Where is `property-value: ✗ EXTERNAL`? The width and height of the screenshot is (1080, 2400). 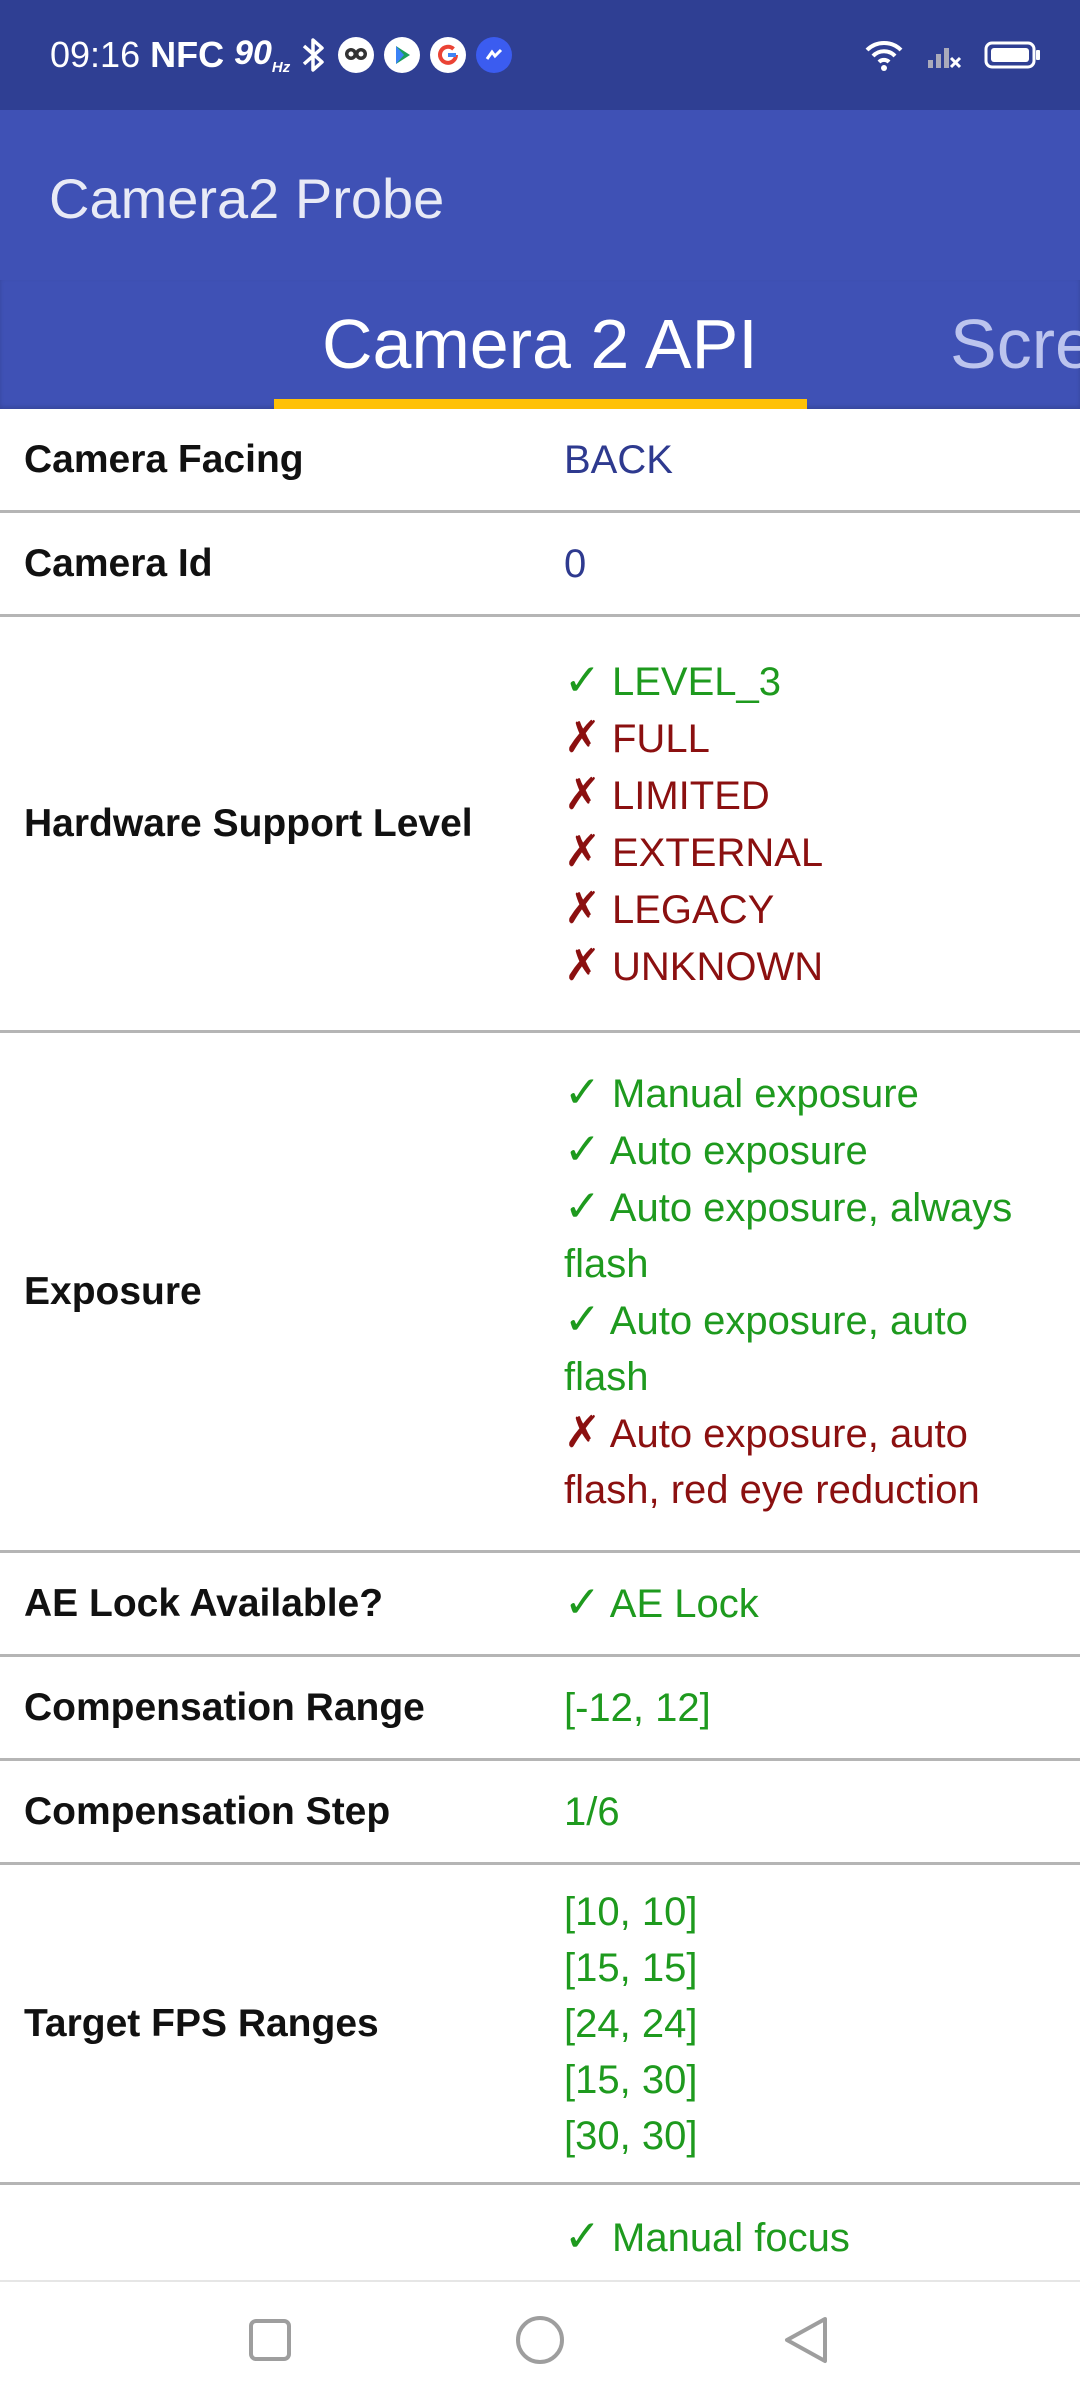 property-value: ✗ EXTERNAL is located at coordinates (802, 852).